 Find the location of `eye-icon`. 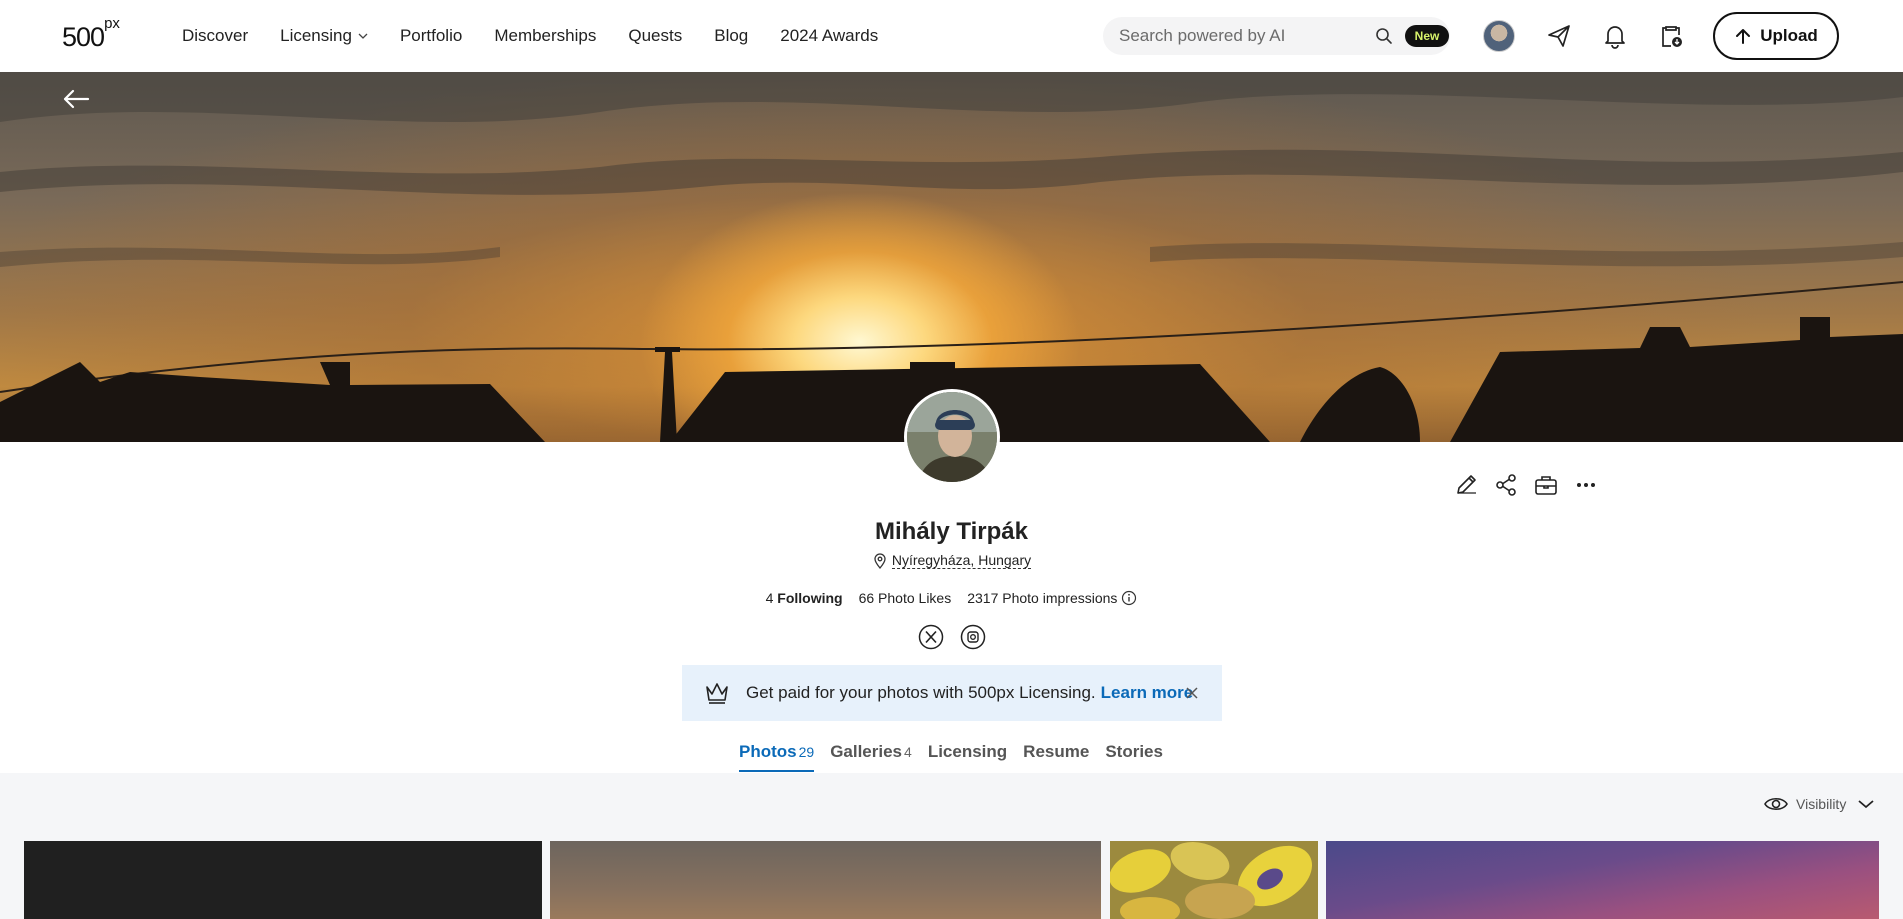

eye-icon is located at coordinates (1776, 804).